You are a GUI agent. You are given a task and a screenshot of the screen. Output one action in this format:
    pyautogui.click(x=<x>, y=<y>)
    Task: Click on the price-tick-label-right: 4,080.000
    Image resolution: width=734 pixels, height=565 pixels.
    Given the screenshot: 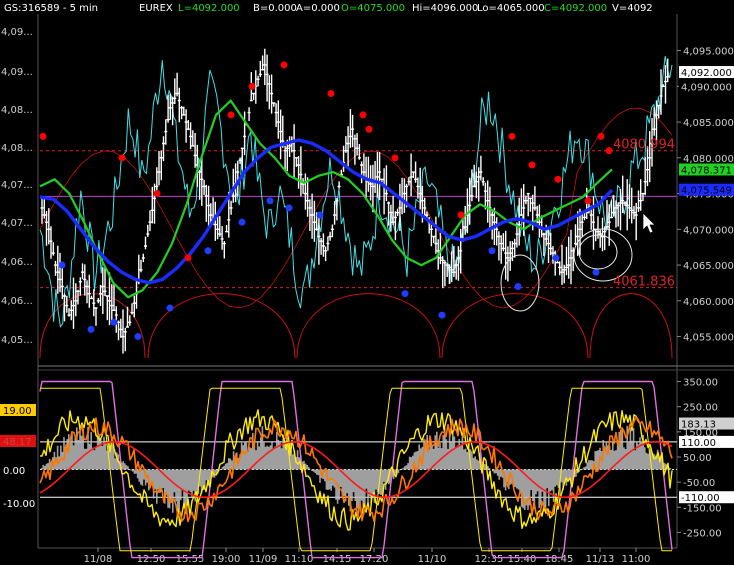 What is the action you would take?
    pyautogui.click(x=708, y=159)
    